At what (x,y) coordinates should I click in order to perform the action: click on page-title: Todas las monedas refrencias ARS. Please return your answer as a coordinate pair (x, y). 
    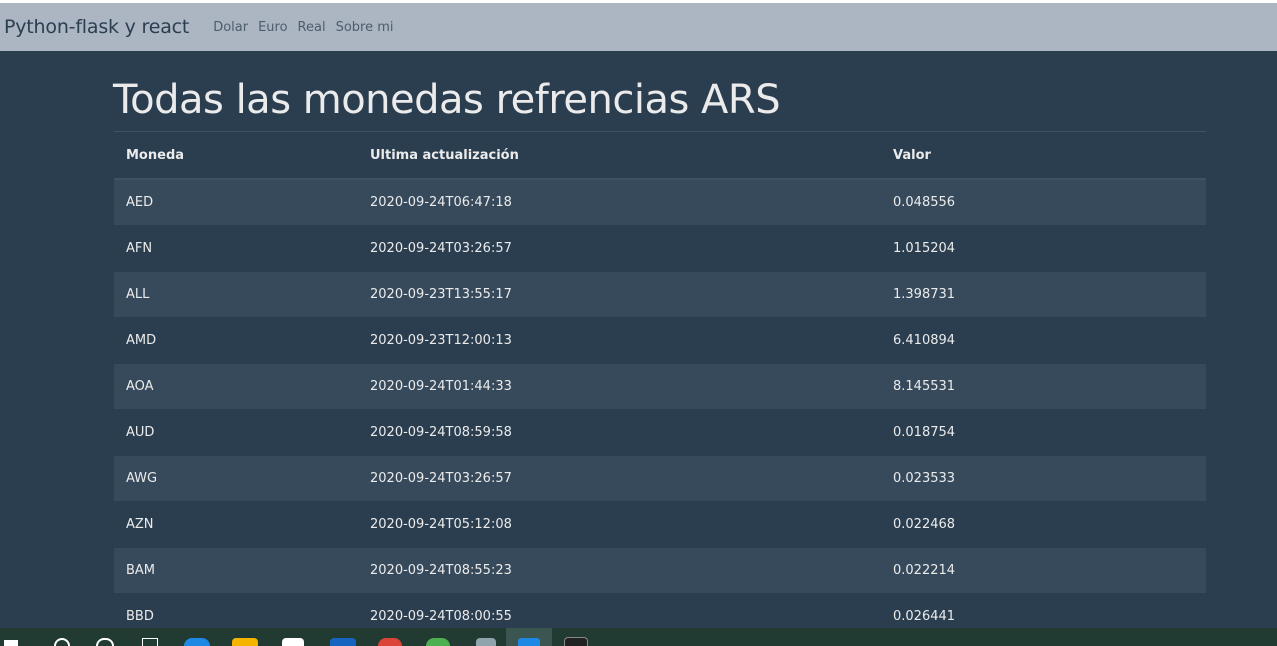
    Looking at the image, I should click on (447, 100).